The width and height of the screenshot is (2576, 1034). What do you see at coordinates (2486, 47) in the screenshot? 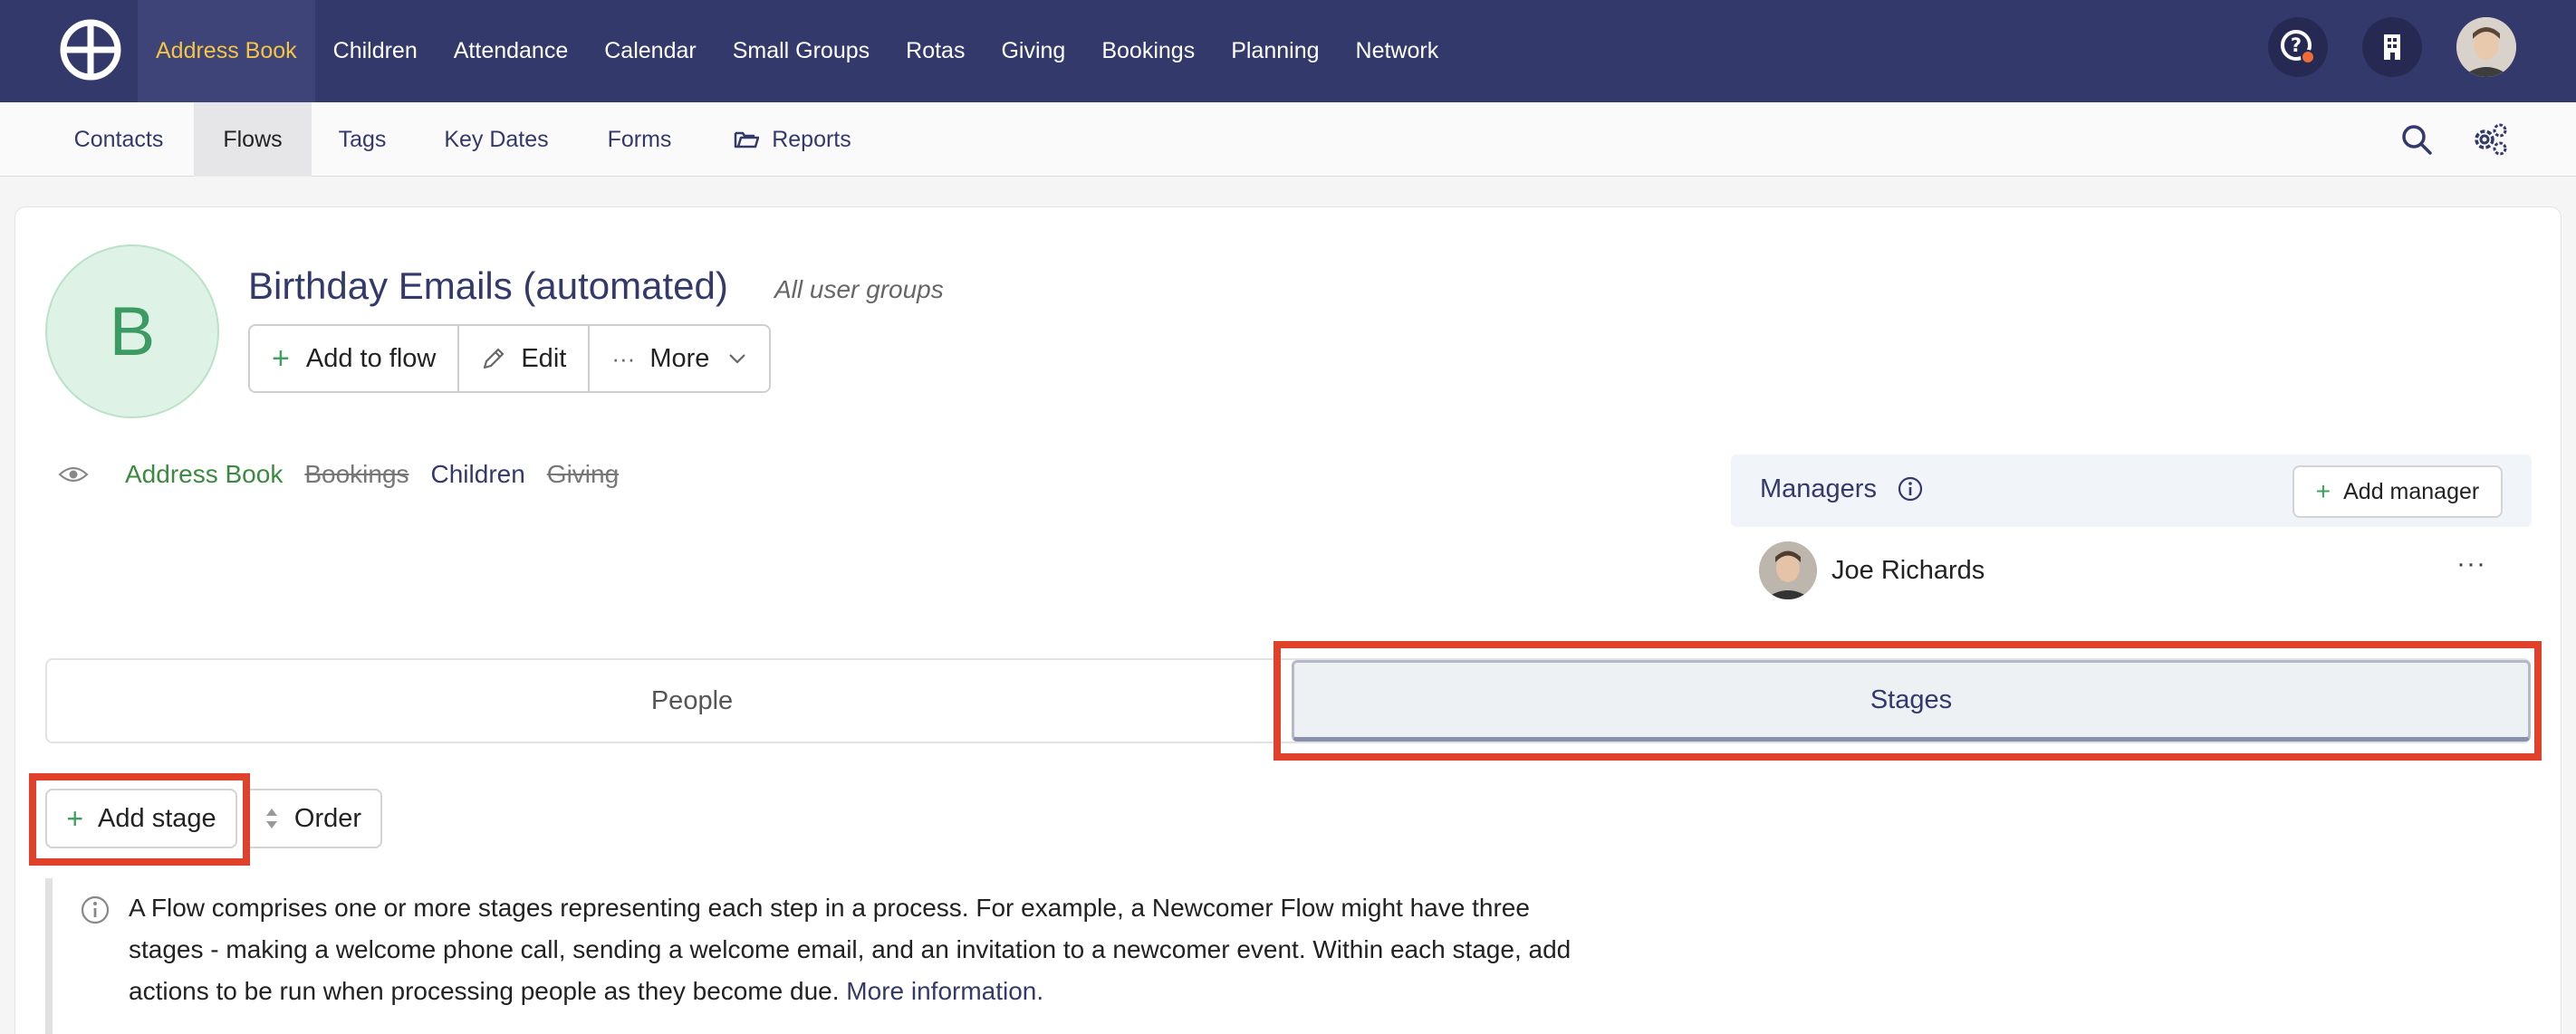
I see `user-avatar` at bounding box center [2486, 47].